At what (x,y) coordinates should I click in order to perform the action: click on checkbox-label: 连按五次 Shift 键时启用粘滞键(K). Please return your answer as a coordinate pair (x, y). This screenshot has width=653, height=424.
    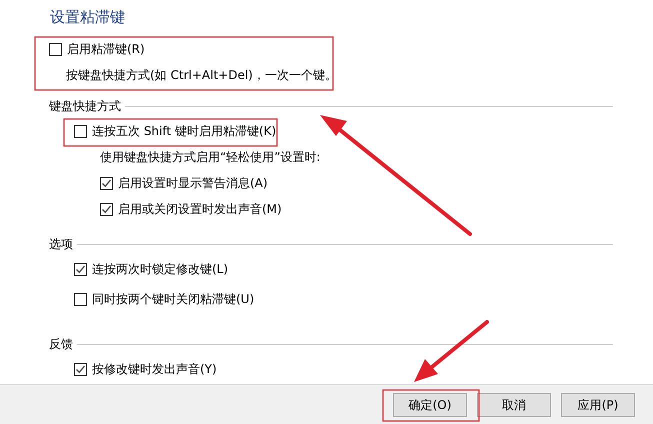
    Looking at the image, I should click on (184, 131).